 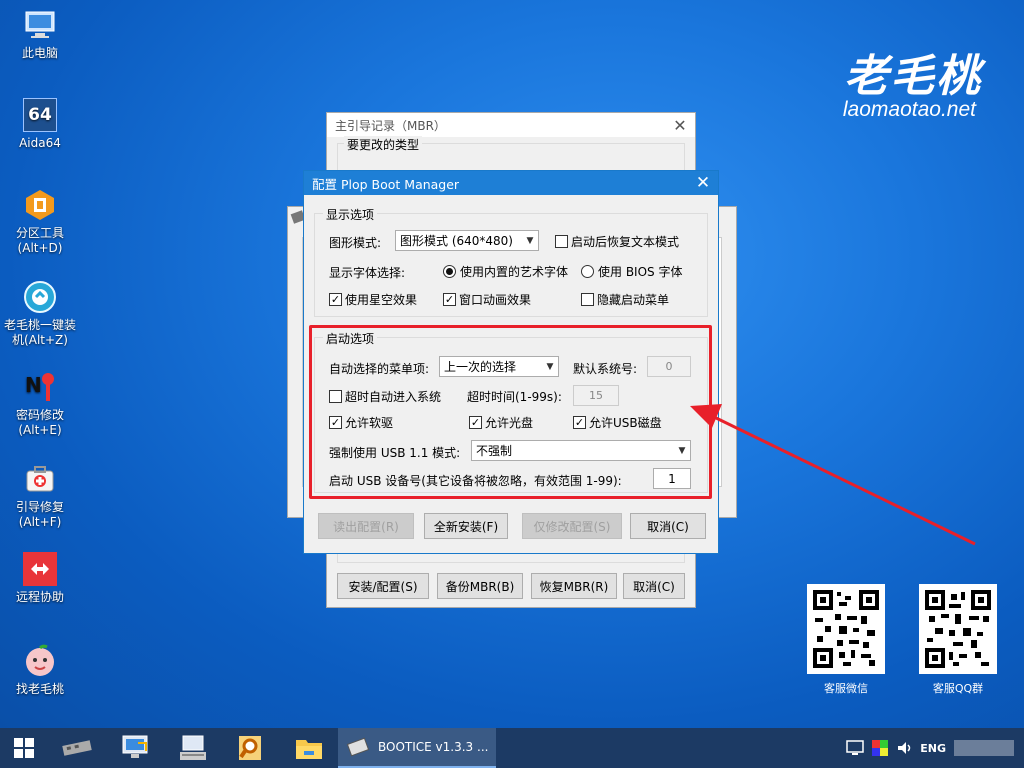 What do you see at coordinates (904, 748) in the screenshot?
I see `speaker-icon` at bounding box center [904, 748].